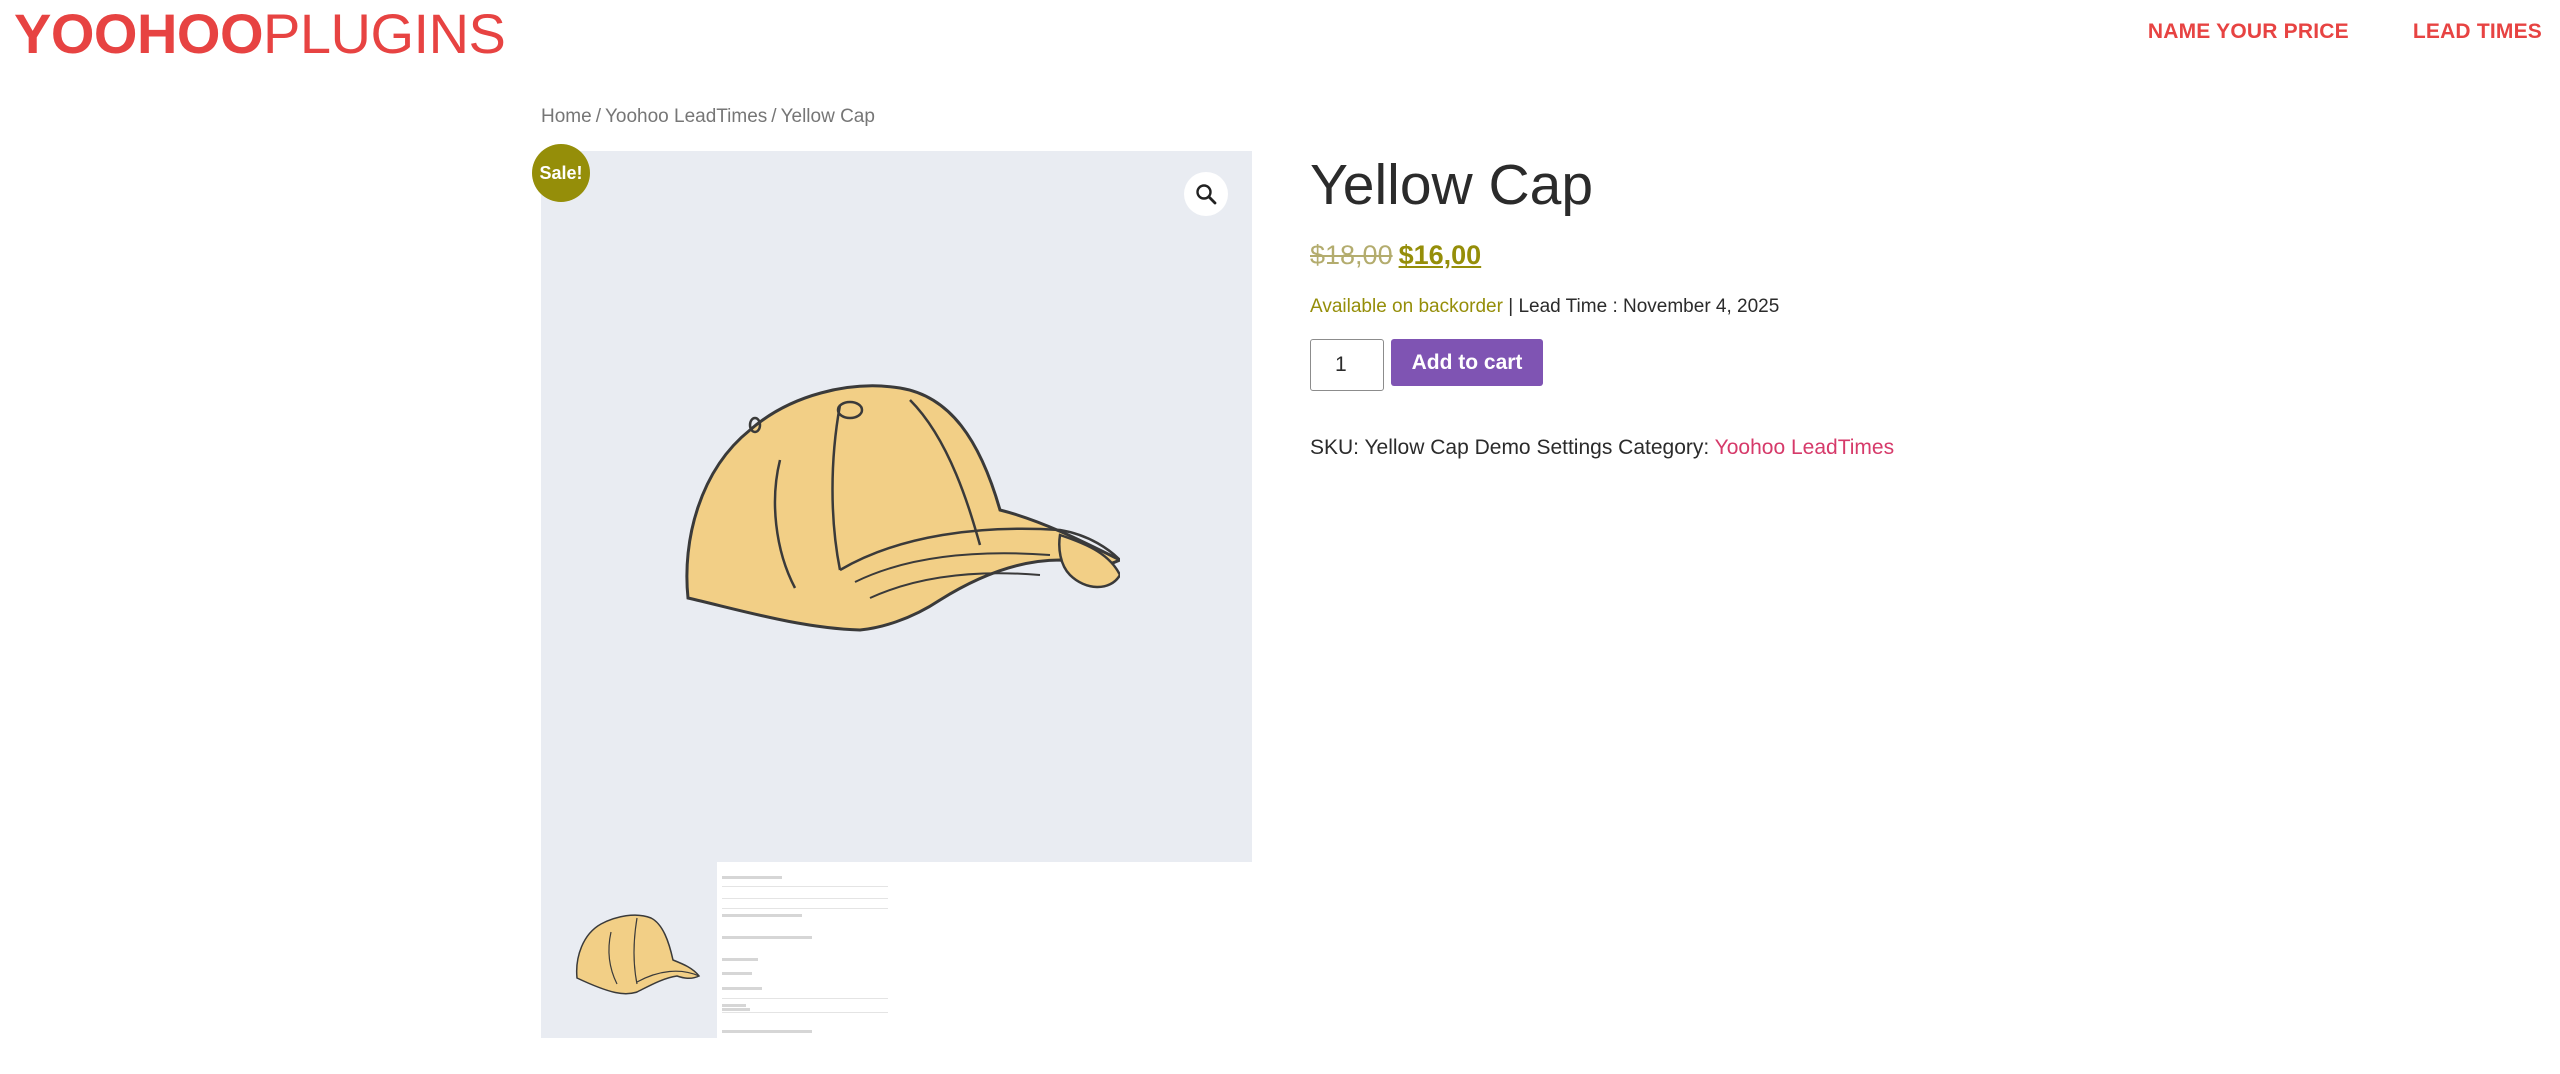 The height and width of the screenshot is (1074, 2560). What do you see at coordinates (1280, 35) in the screenshot?
I see `site-header: YOOHOOPLUGINS NAME YOUR PRICE LEAD TIMES` at bounding box center [1280, 35].